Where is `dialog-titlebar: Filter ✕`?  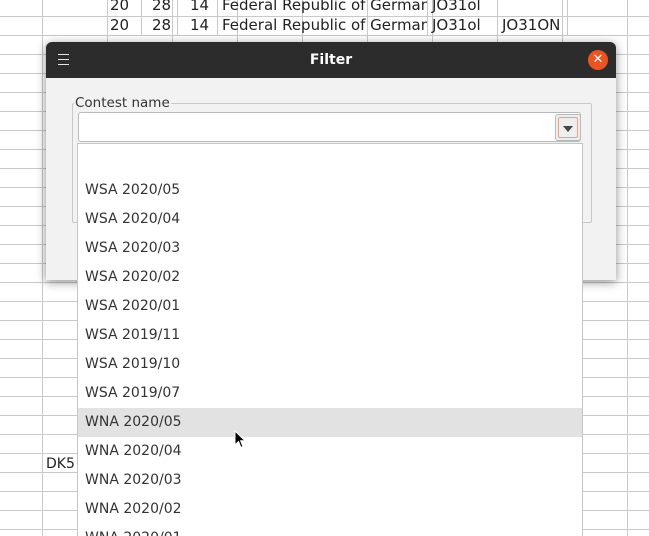
dialog-titlebar: Filter ✕ is located at coordinates (331, 60).